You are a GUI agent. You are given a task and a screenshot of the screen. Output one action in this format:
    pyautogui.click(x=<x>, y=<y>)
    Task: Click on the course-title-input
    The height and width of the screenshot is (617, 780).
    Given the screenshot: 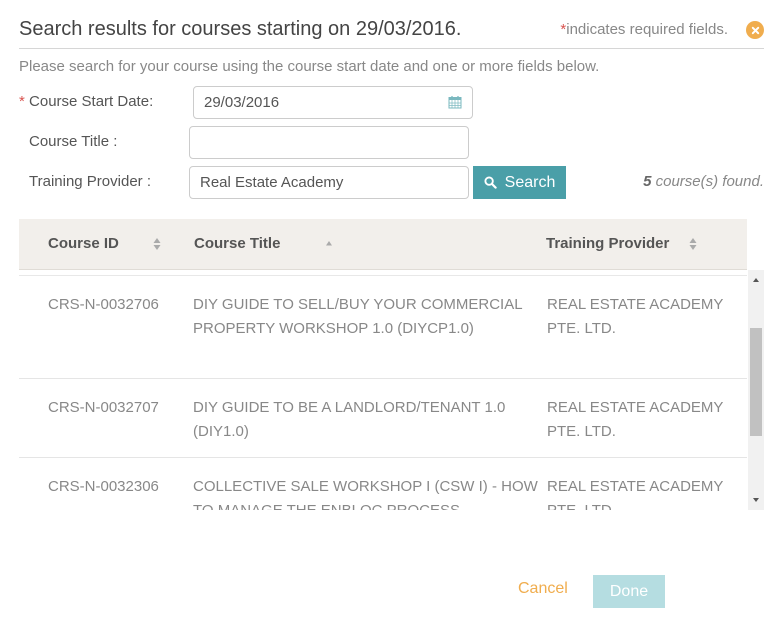 What is the action you would take?
    pyautogui.click(x=329, y=142)
    